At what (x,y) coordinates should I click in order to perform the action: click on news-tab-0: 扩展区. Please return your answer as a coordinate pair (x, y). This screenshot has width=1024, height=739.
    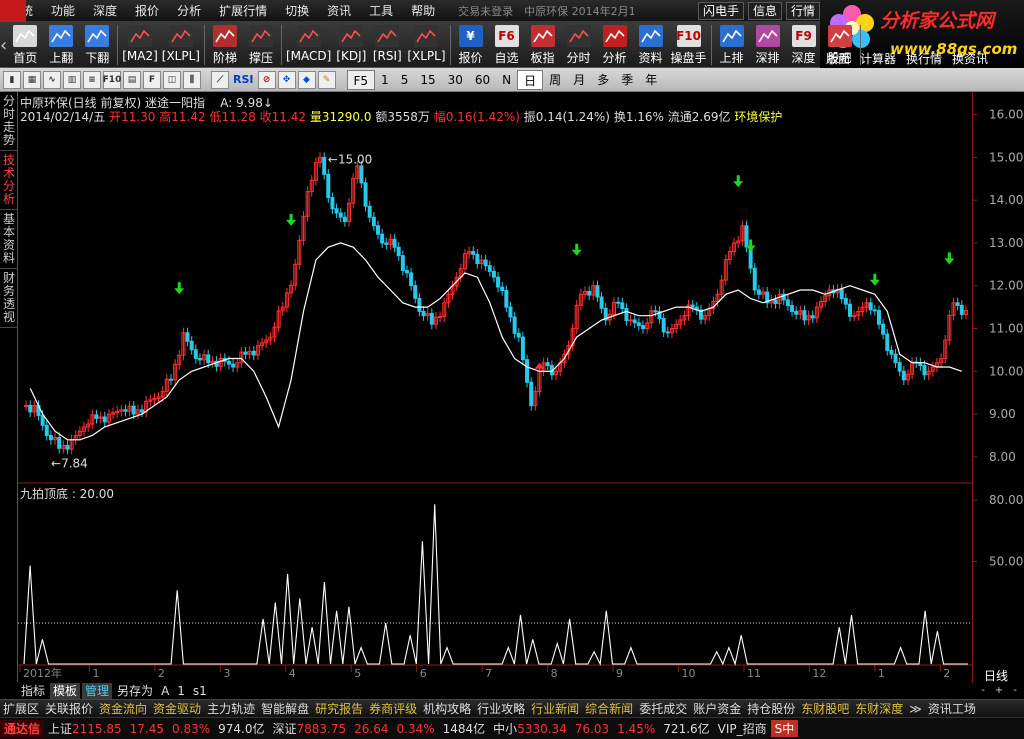
    Looking at the image, I should click on (21, 709).